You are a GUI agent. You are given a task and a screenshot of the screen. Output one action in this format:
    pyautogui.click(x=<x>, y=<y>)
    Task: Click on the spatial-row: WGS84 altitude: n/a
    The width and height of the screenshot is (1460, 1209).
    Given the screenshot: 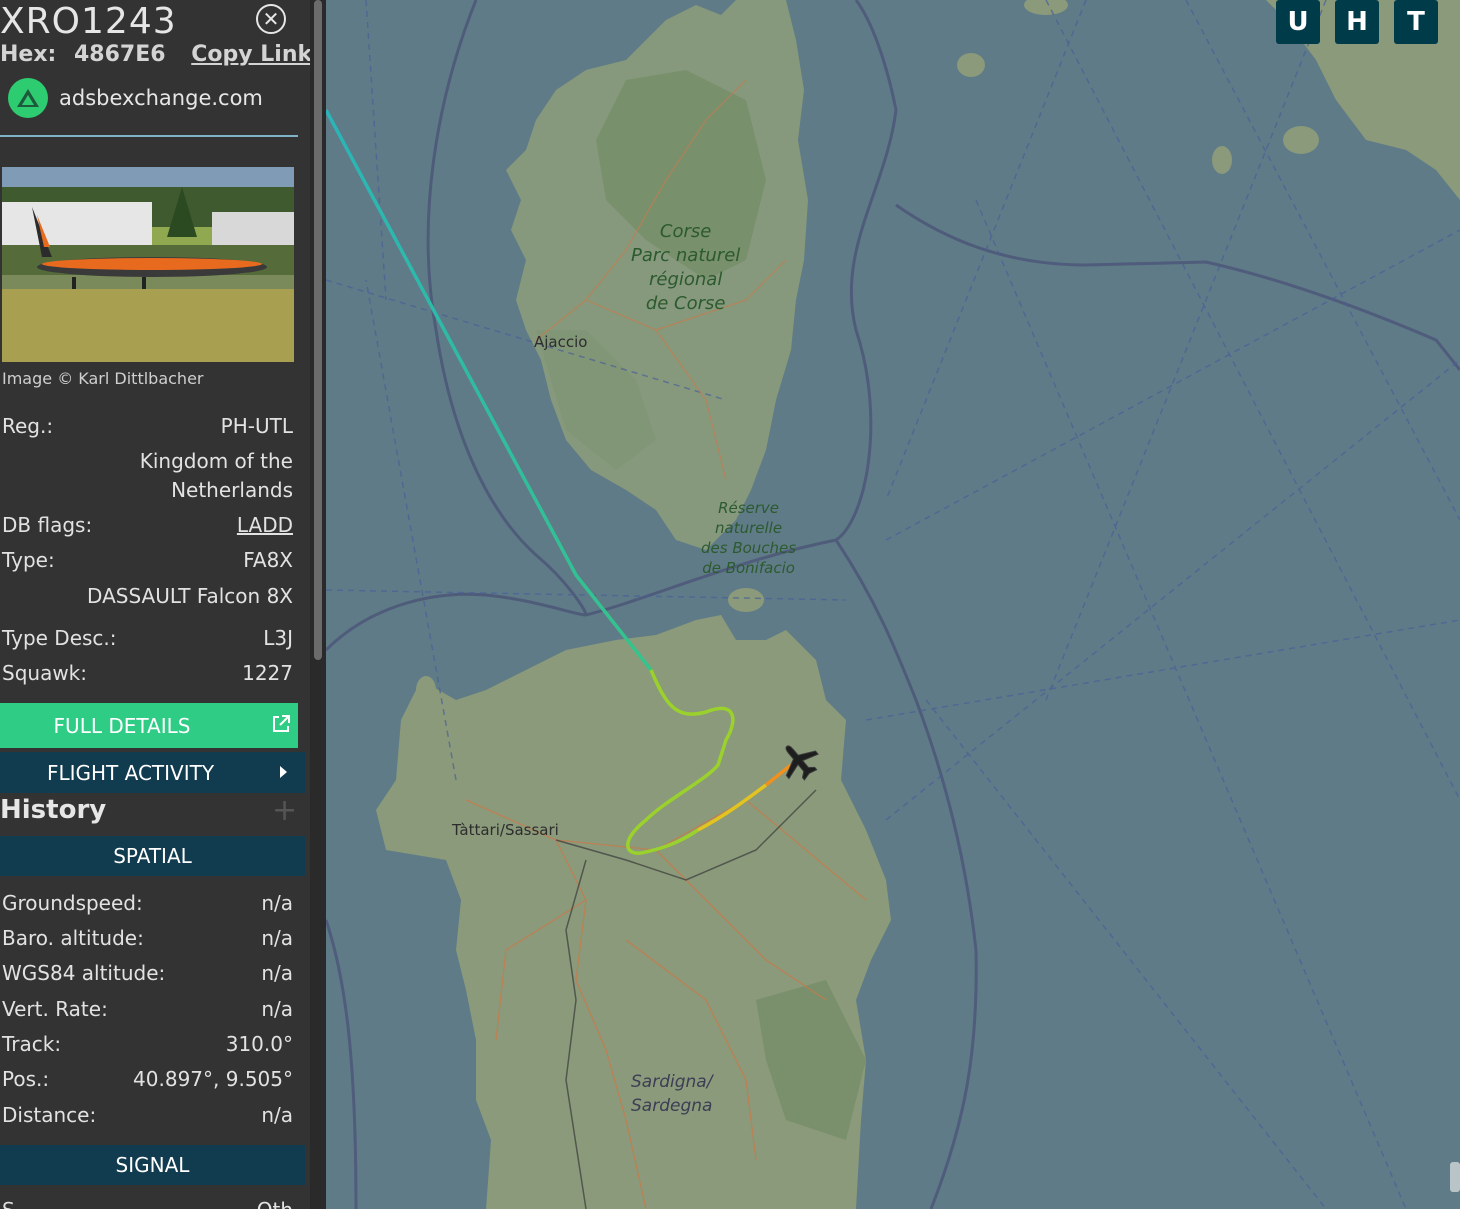 What is the action you would take?
    pyautogui.click(x=147, y=973)
    